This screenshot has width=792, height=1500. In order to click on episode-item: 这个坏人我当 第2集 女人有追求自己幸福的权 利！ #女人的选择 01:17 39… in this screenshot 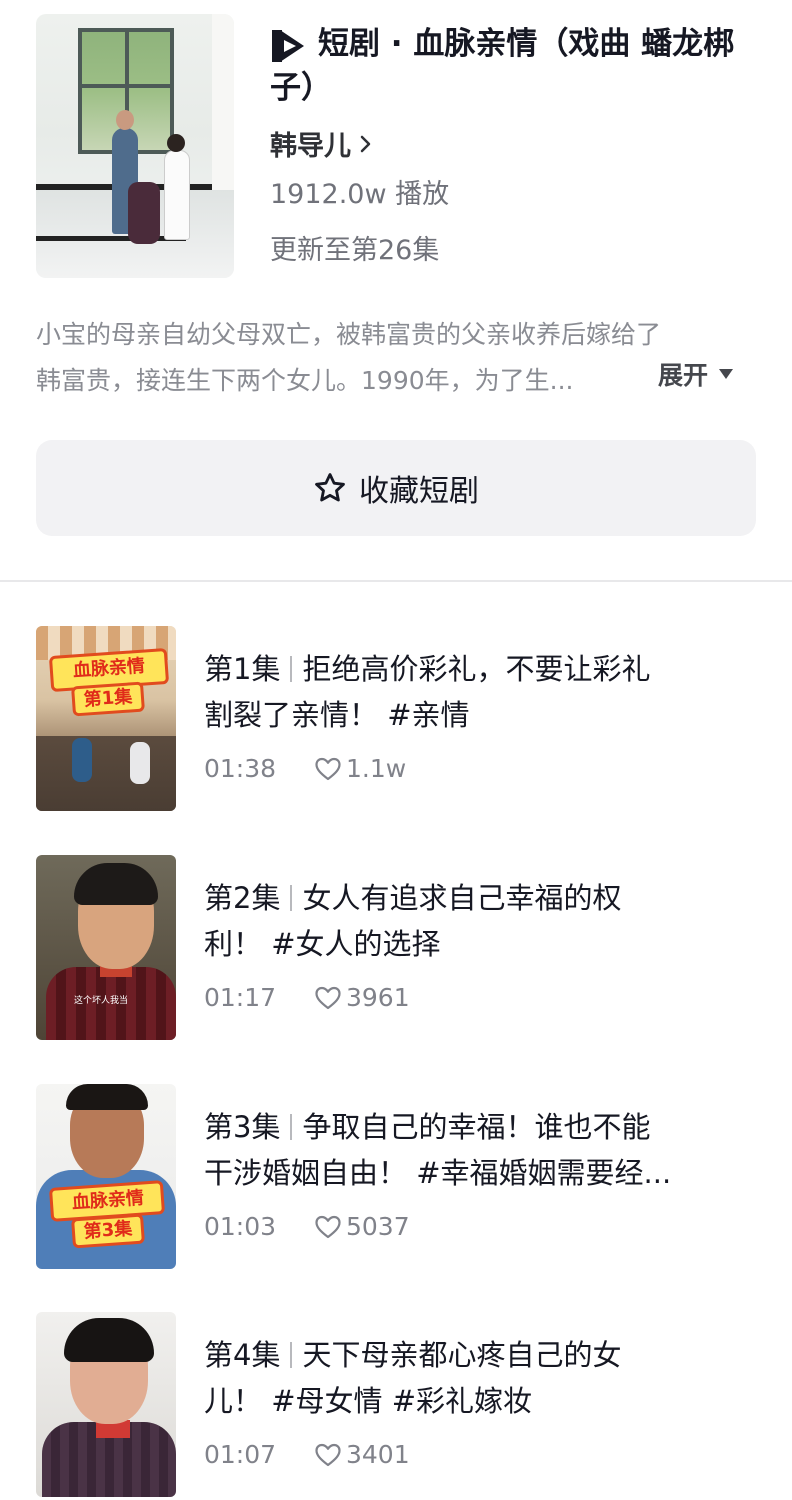, I will do `click(396, 950)`.